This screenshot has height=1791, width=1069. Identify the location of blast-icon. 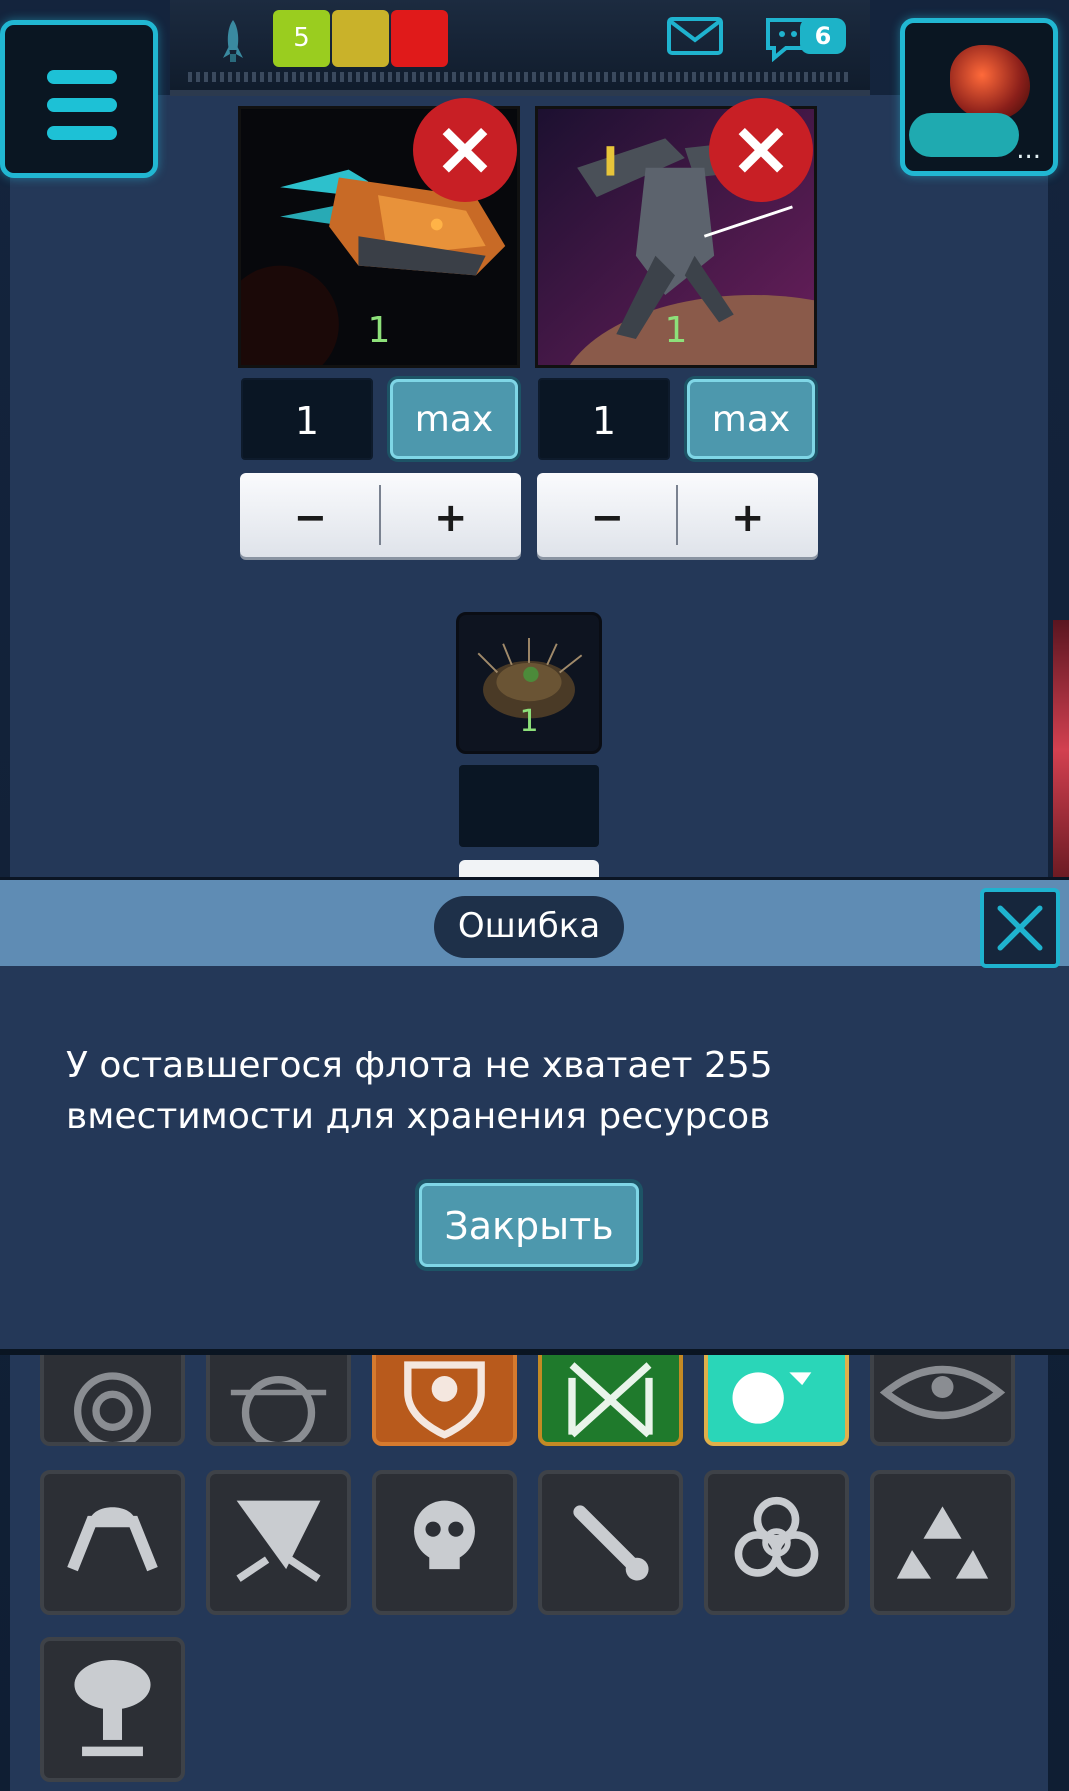
(278, 1541).